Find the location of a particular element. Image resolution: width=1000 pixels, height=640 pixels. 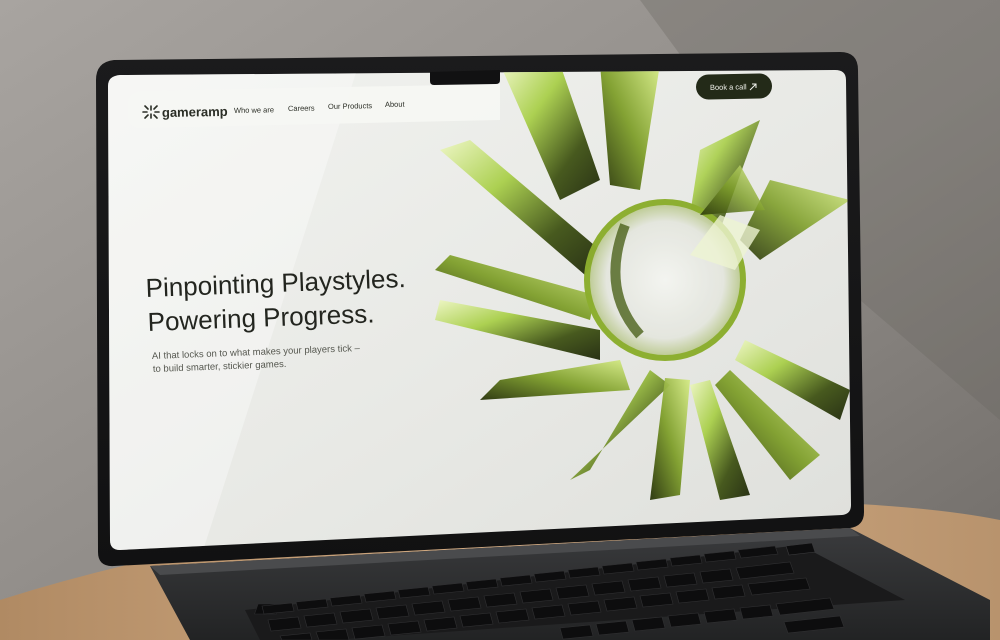

book-a-call-button: Book a call is located at coordinates (734, 86).